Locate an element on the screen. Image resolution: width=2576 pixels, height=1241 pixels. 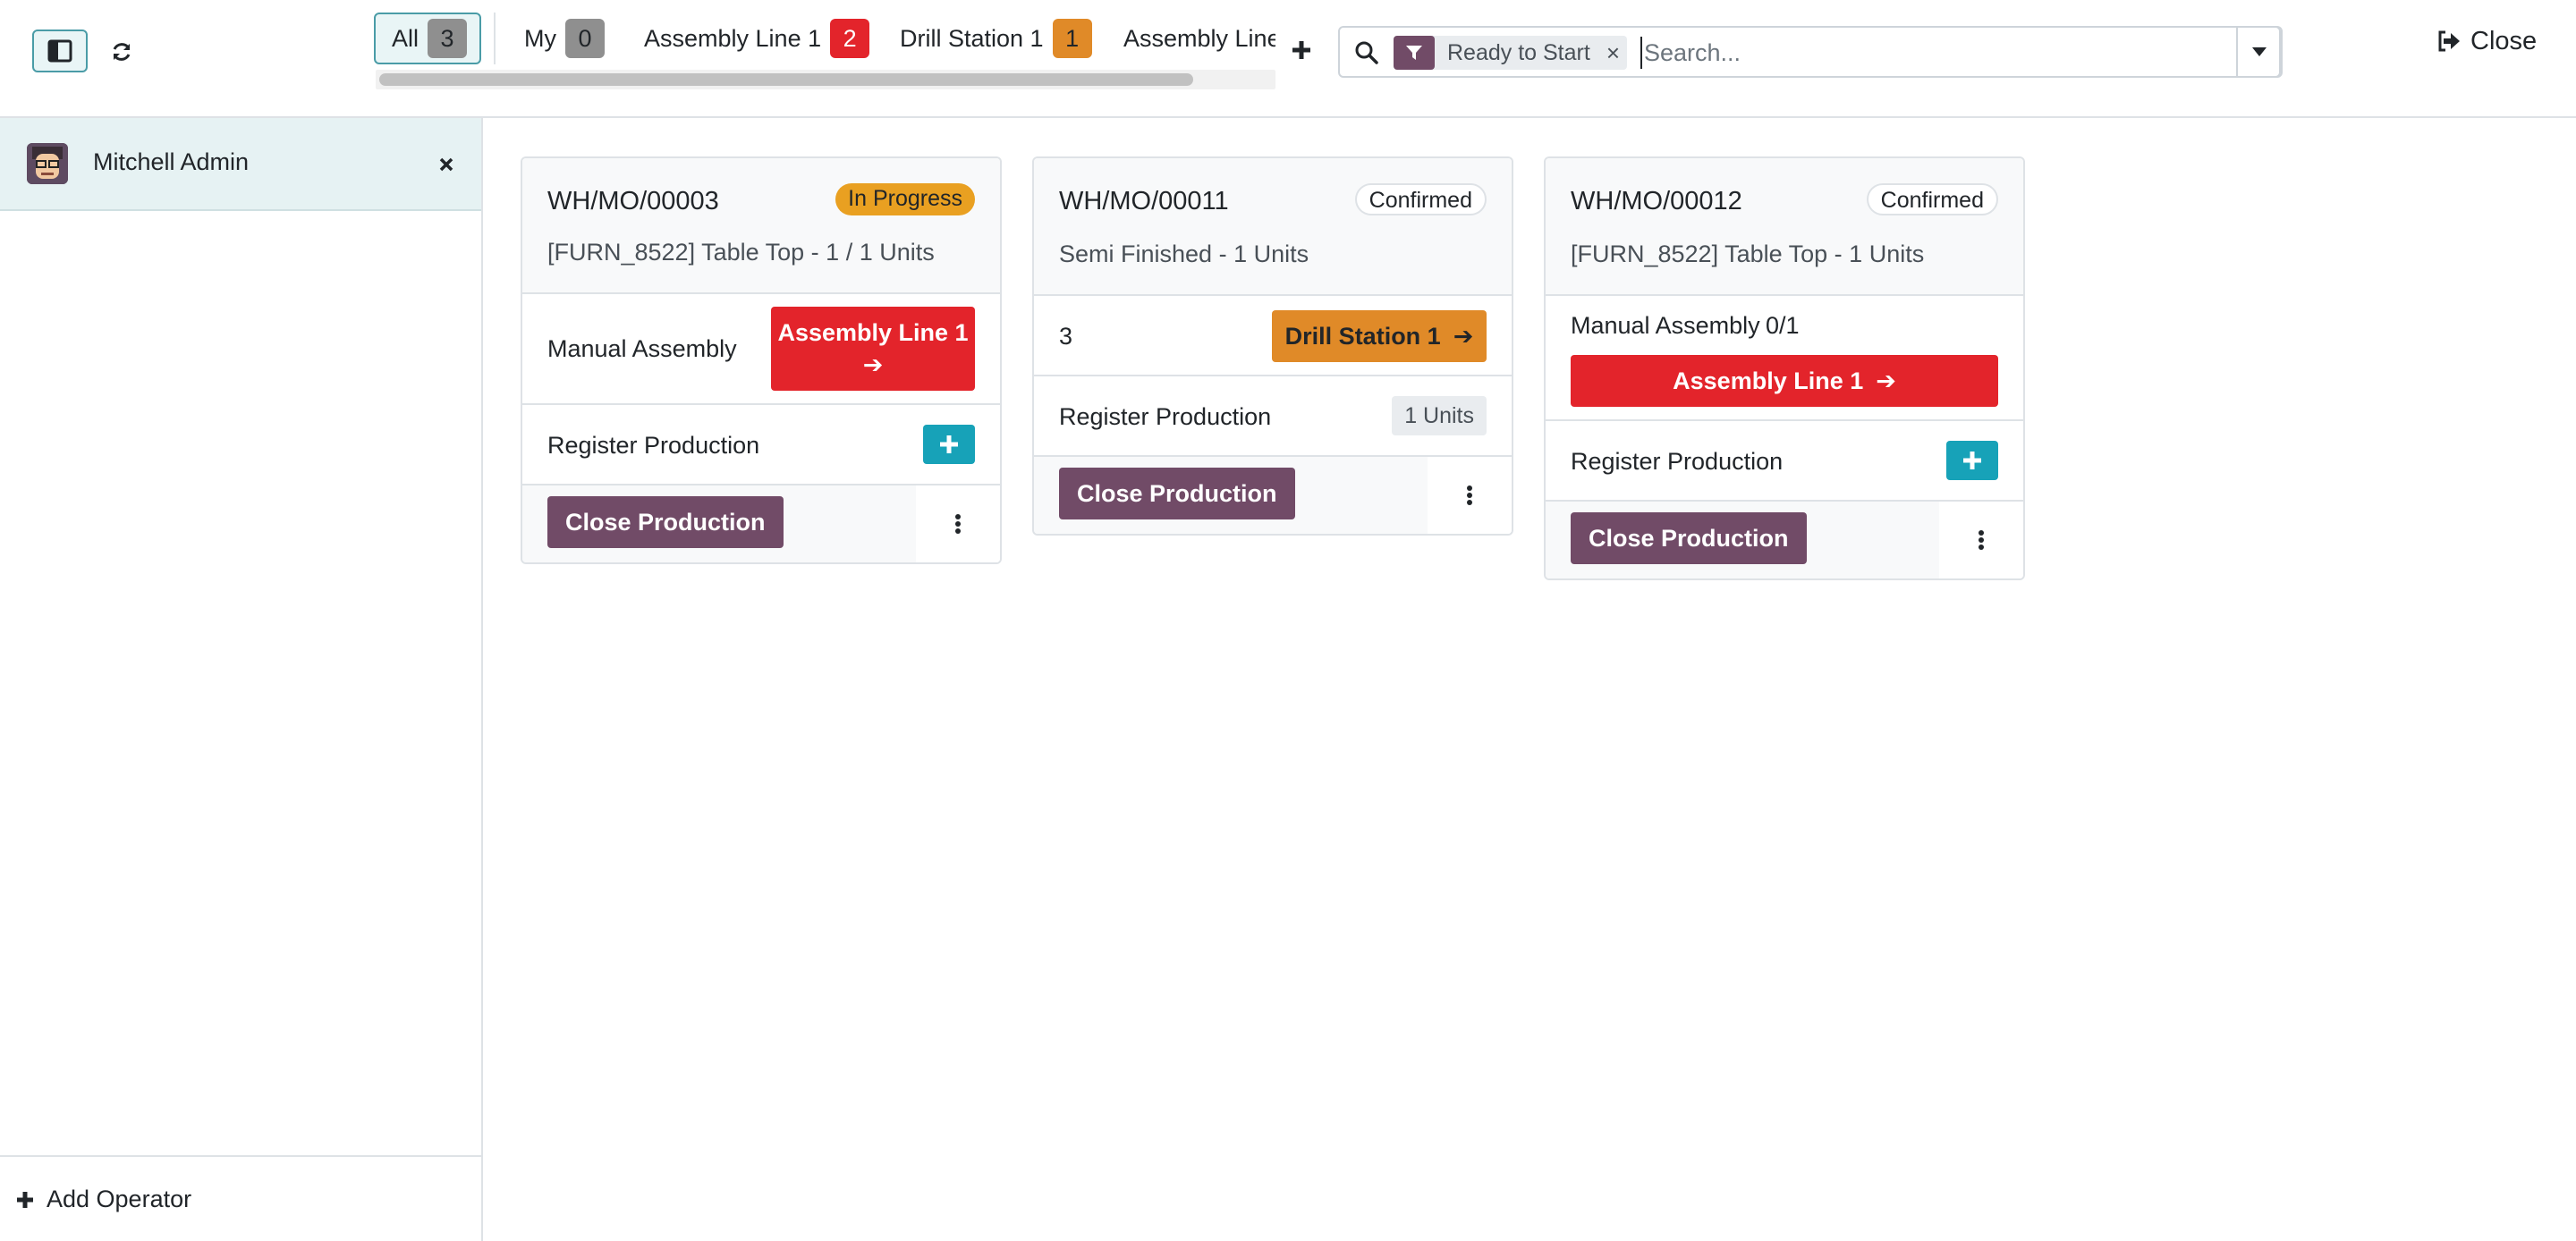
tab-label: Assembly Line 1 is located at coordinates (733, 38).